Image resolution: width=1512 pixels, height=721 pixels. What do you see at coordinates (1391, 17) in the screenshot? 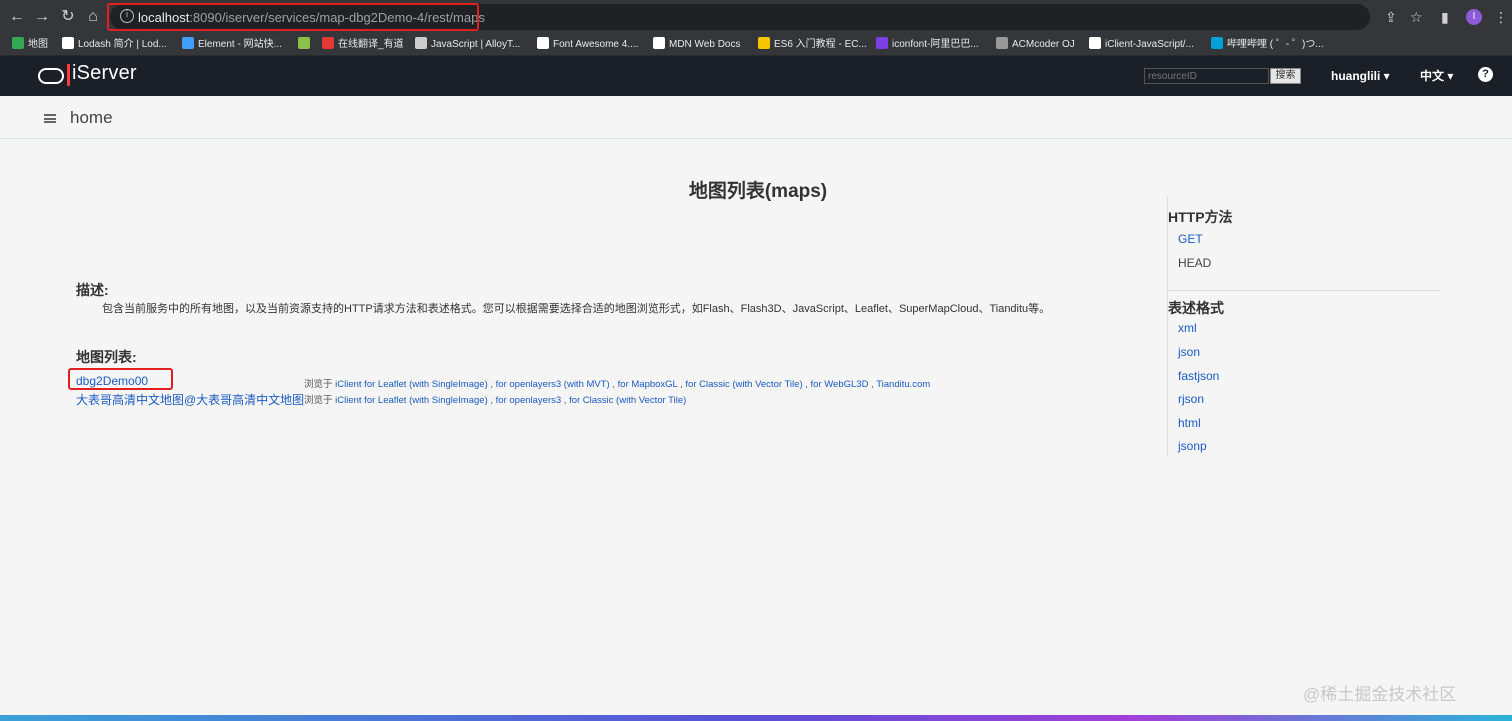
I see `share-icon: ⇪` at bounding box center [1391, 17].